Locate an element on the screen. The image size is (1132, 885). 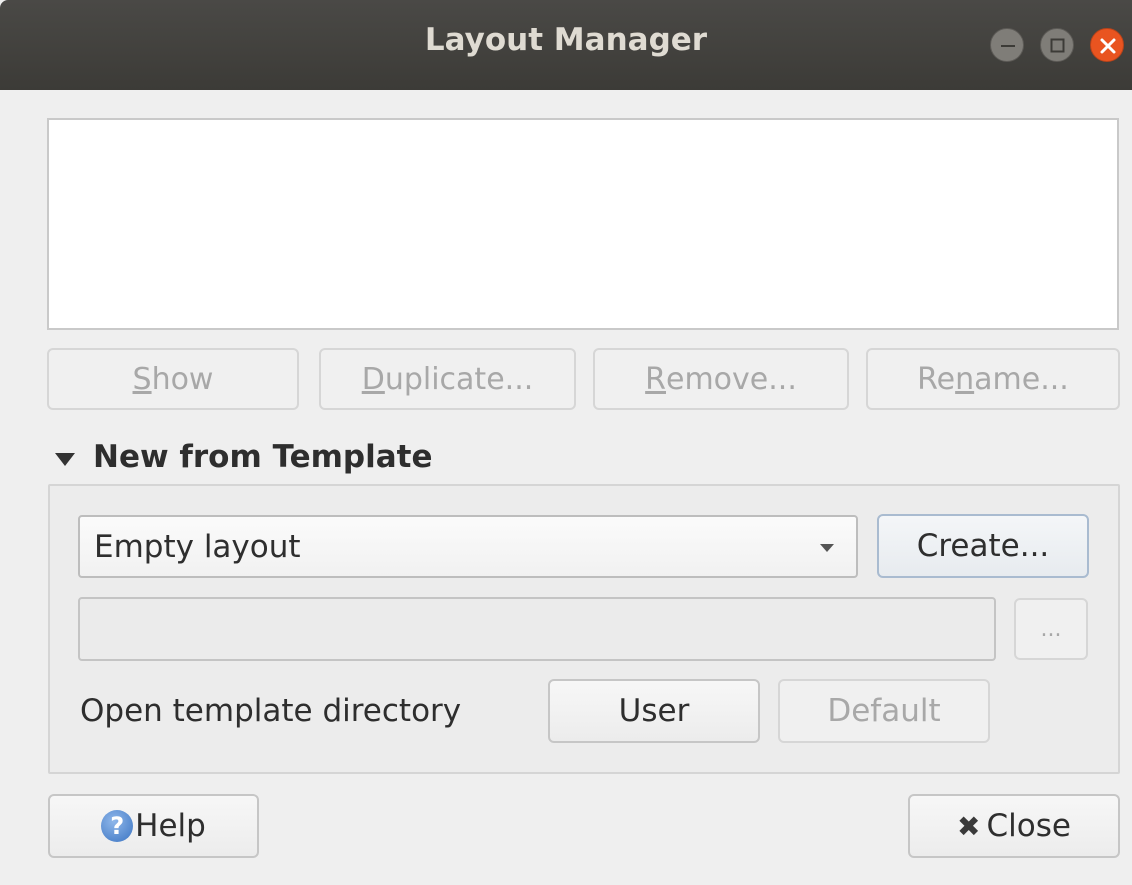
default-button: Default is located at coordinates (884, 711).